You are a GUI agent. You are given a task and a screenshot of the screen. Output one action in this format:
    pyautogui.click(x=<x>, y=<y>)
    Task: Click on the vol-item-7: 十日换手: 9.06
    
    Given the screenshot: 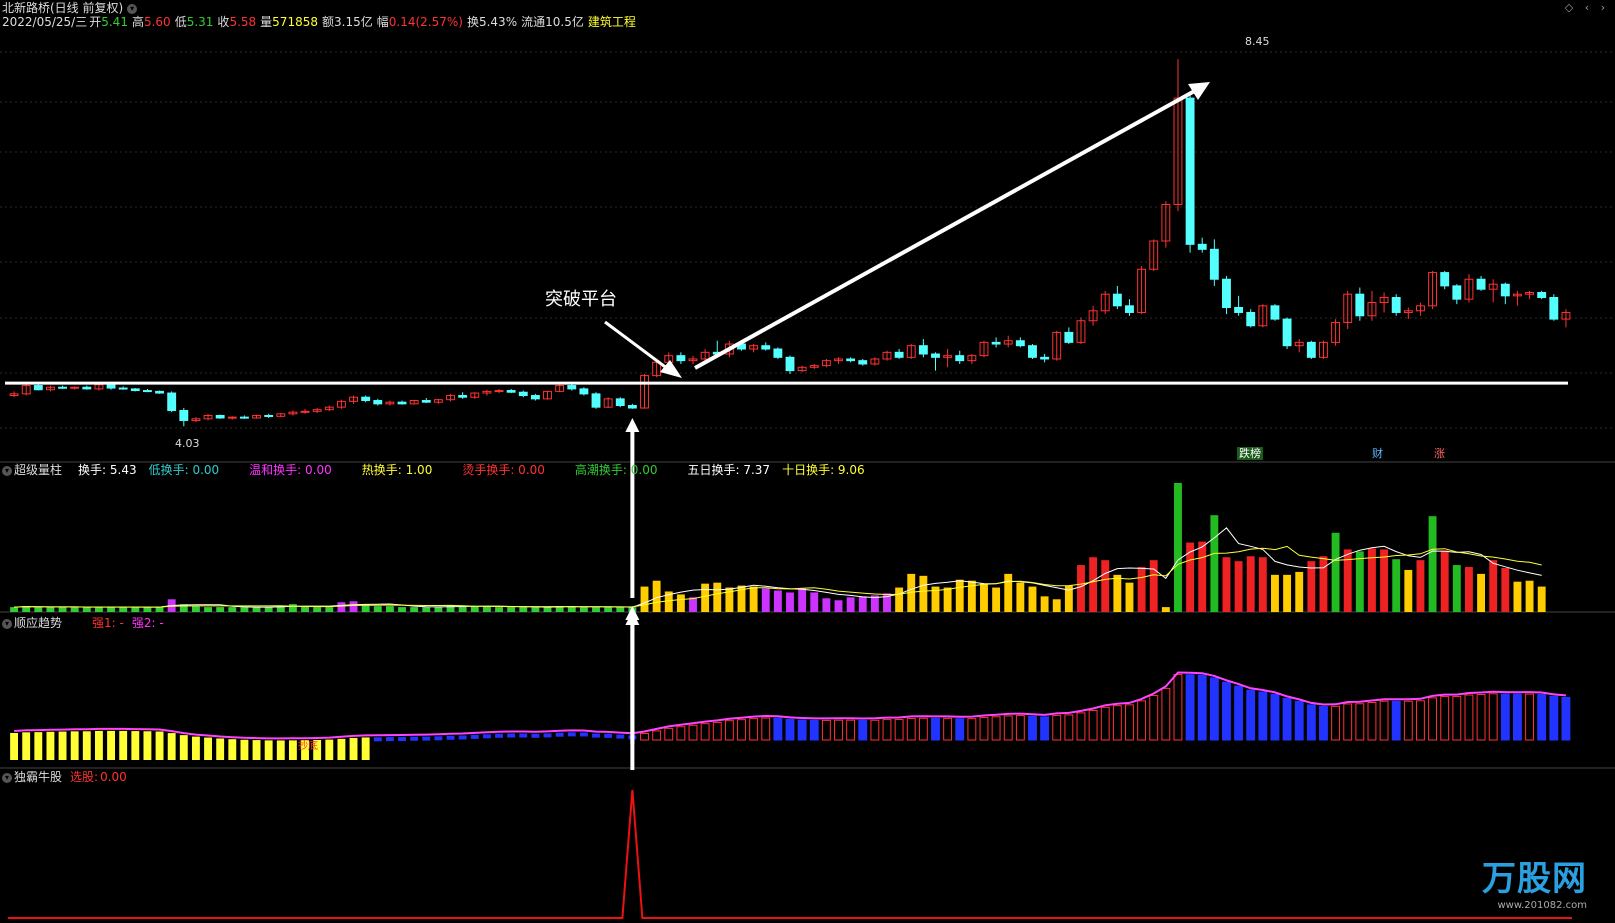 What is the action you would take?
    pyautogui.click(x=823, y=470)
    